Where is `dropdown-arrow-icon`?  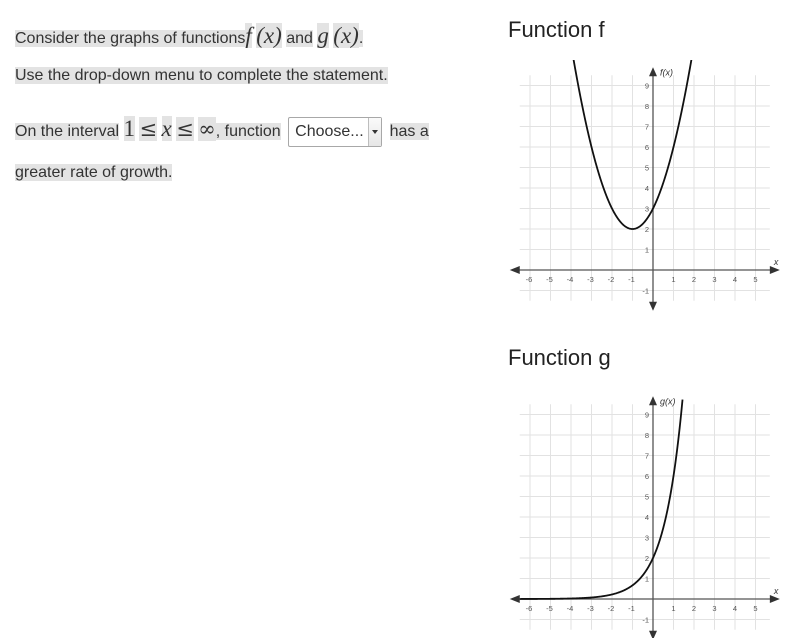
dropdown-arrow-icon is located at coordinates (375, 131).